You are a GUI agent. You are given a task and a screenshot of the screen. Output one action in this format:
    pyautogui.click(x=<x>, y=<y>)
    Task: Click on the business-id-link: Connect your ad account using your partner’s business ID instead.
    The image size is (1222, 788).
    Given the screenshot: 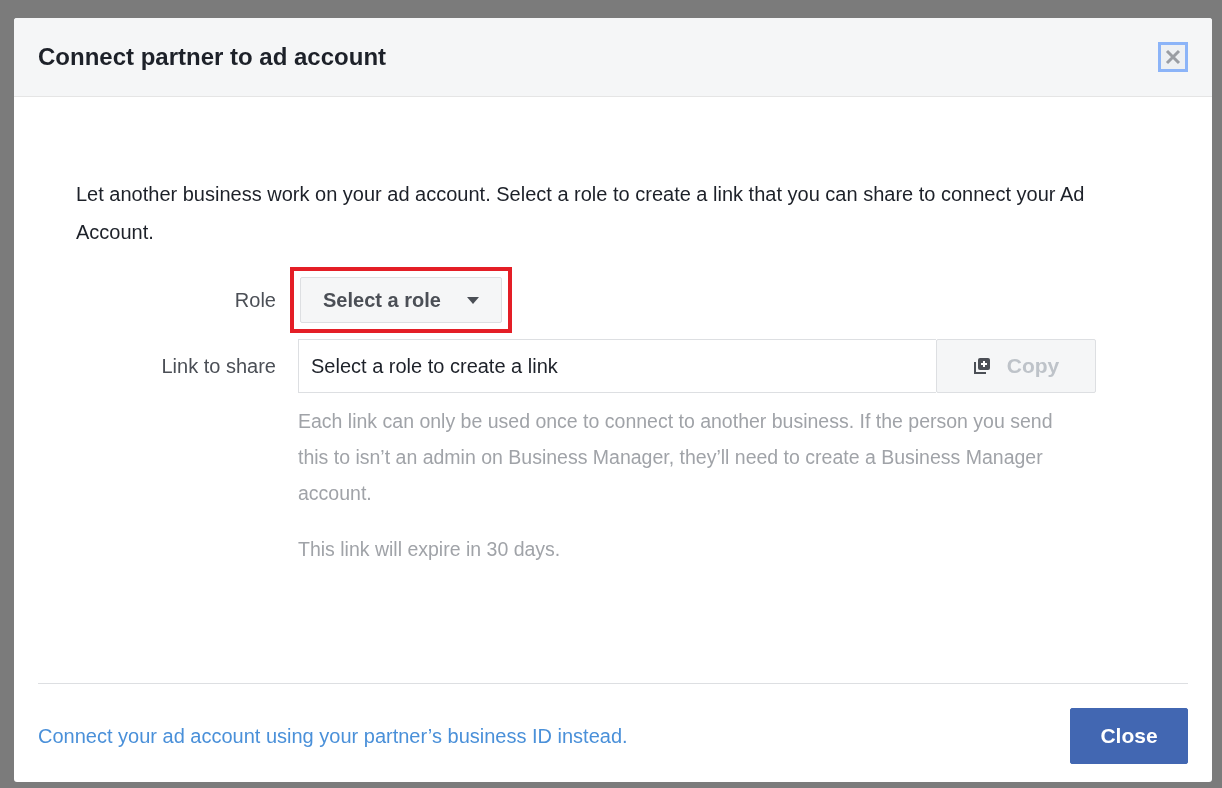 What is the action you would take?
    pyautogui.click(x=333, y=736)
    